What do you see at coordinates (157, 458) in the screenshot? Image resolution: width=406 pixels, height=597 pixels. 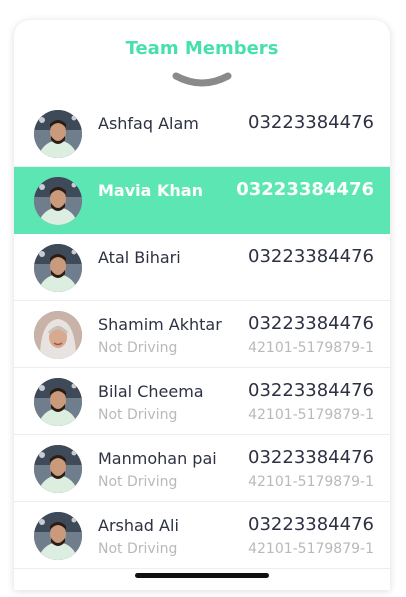 I see `member-name: Manmohan pai` at bounding box center [157, 458].